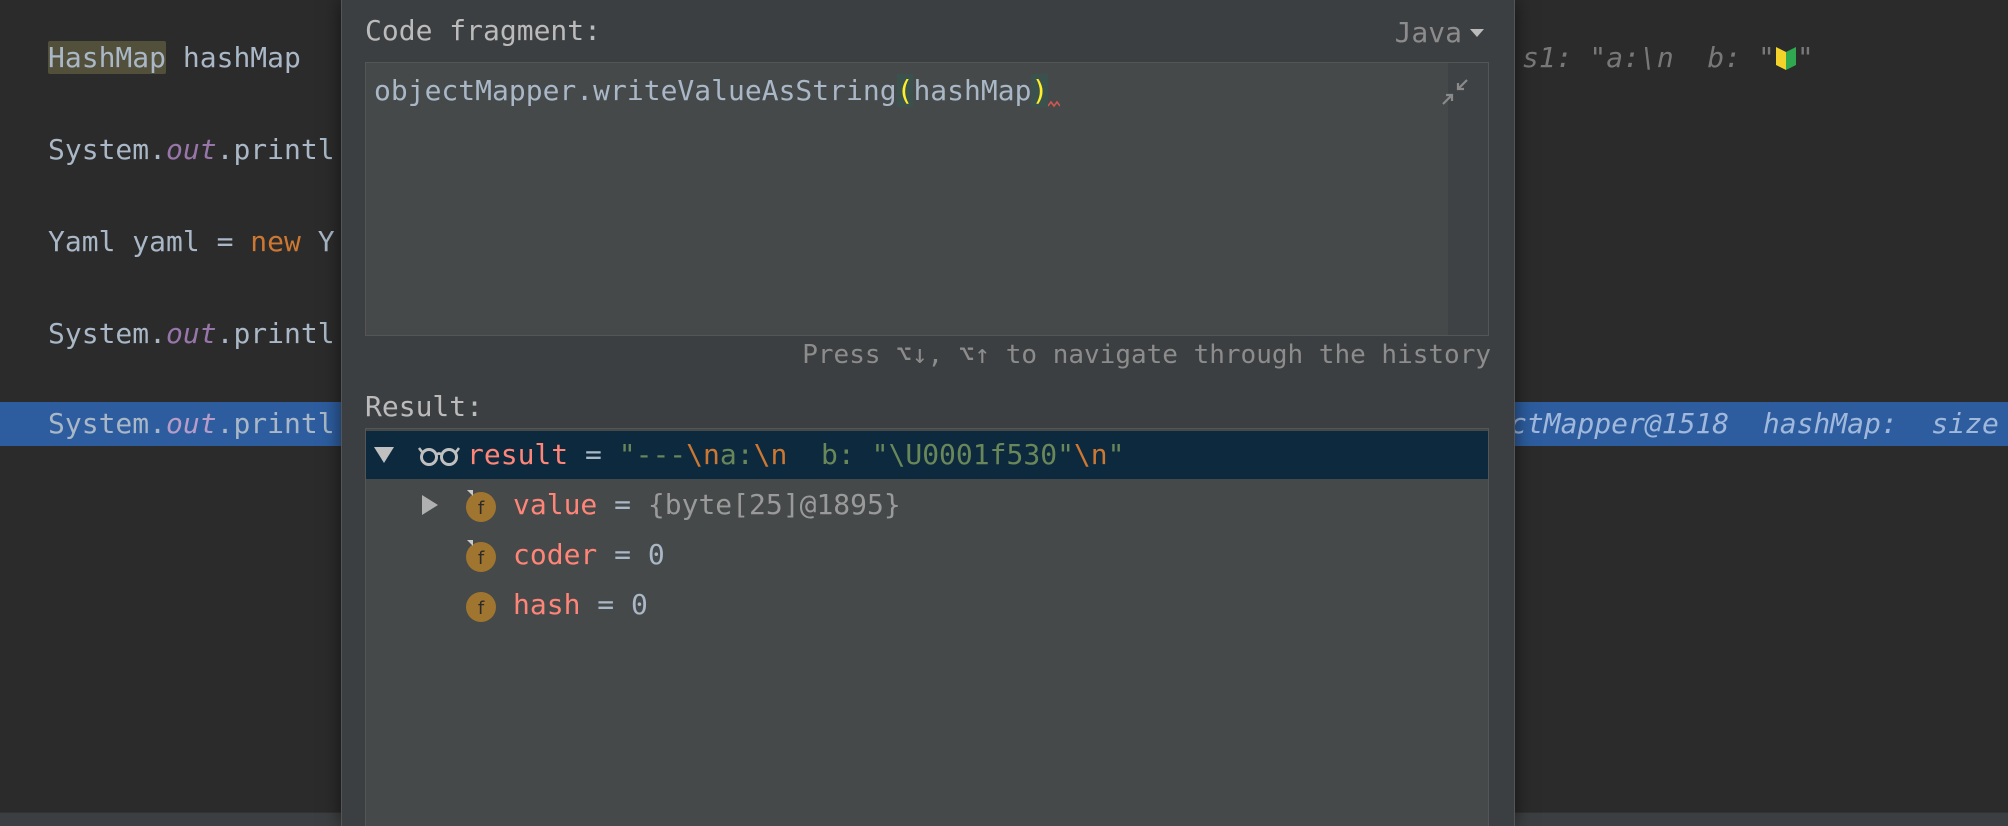  Describe the element at coordinates (973, 454) in the screenshot. I see `string-segment: \U0001f530` at that location.